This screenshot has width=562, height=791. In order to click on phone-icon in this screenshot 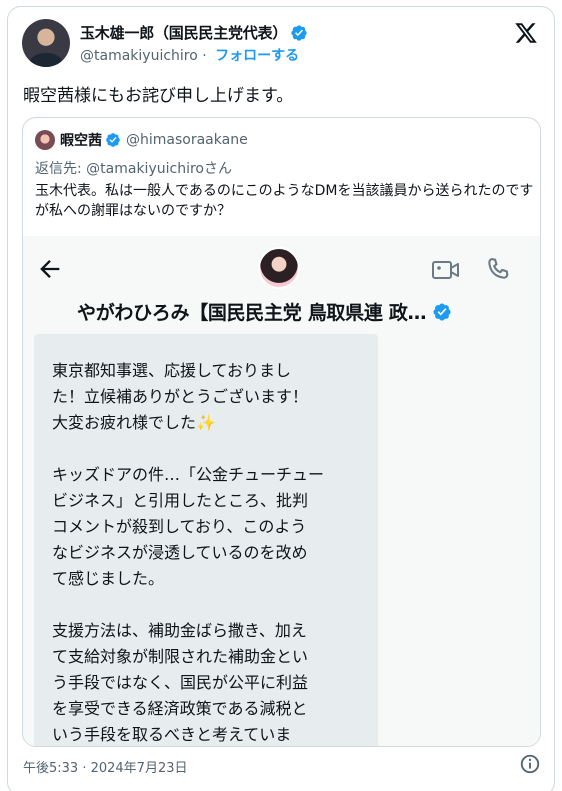, I will do `click(498, 268)`.